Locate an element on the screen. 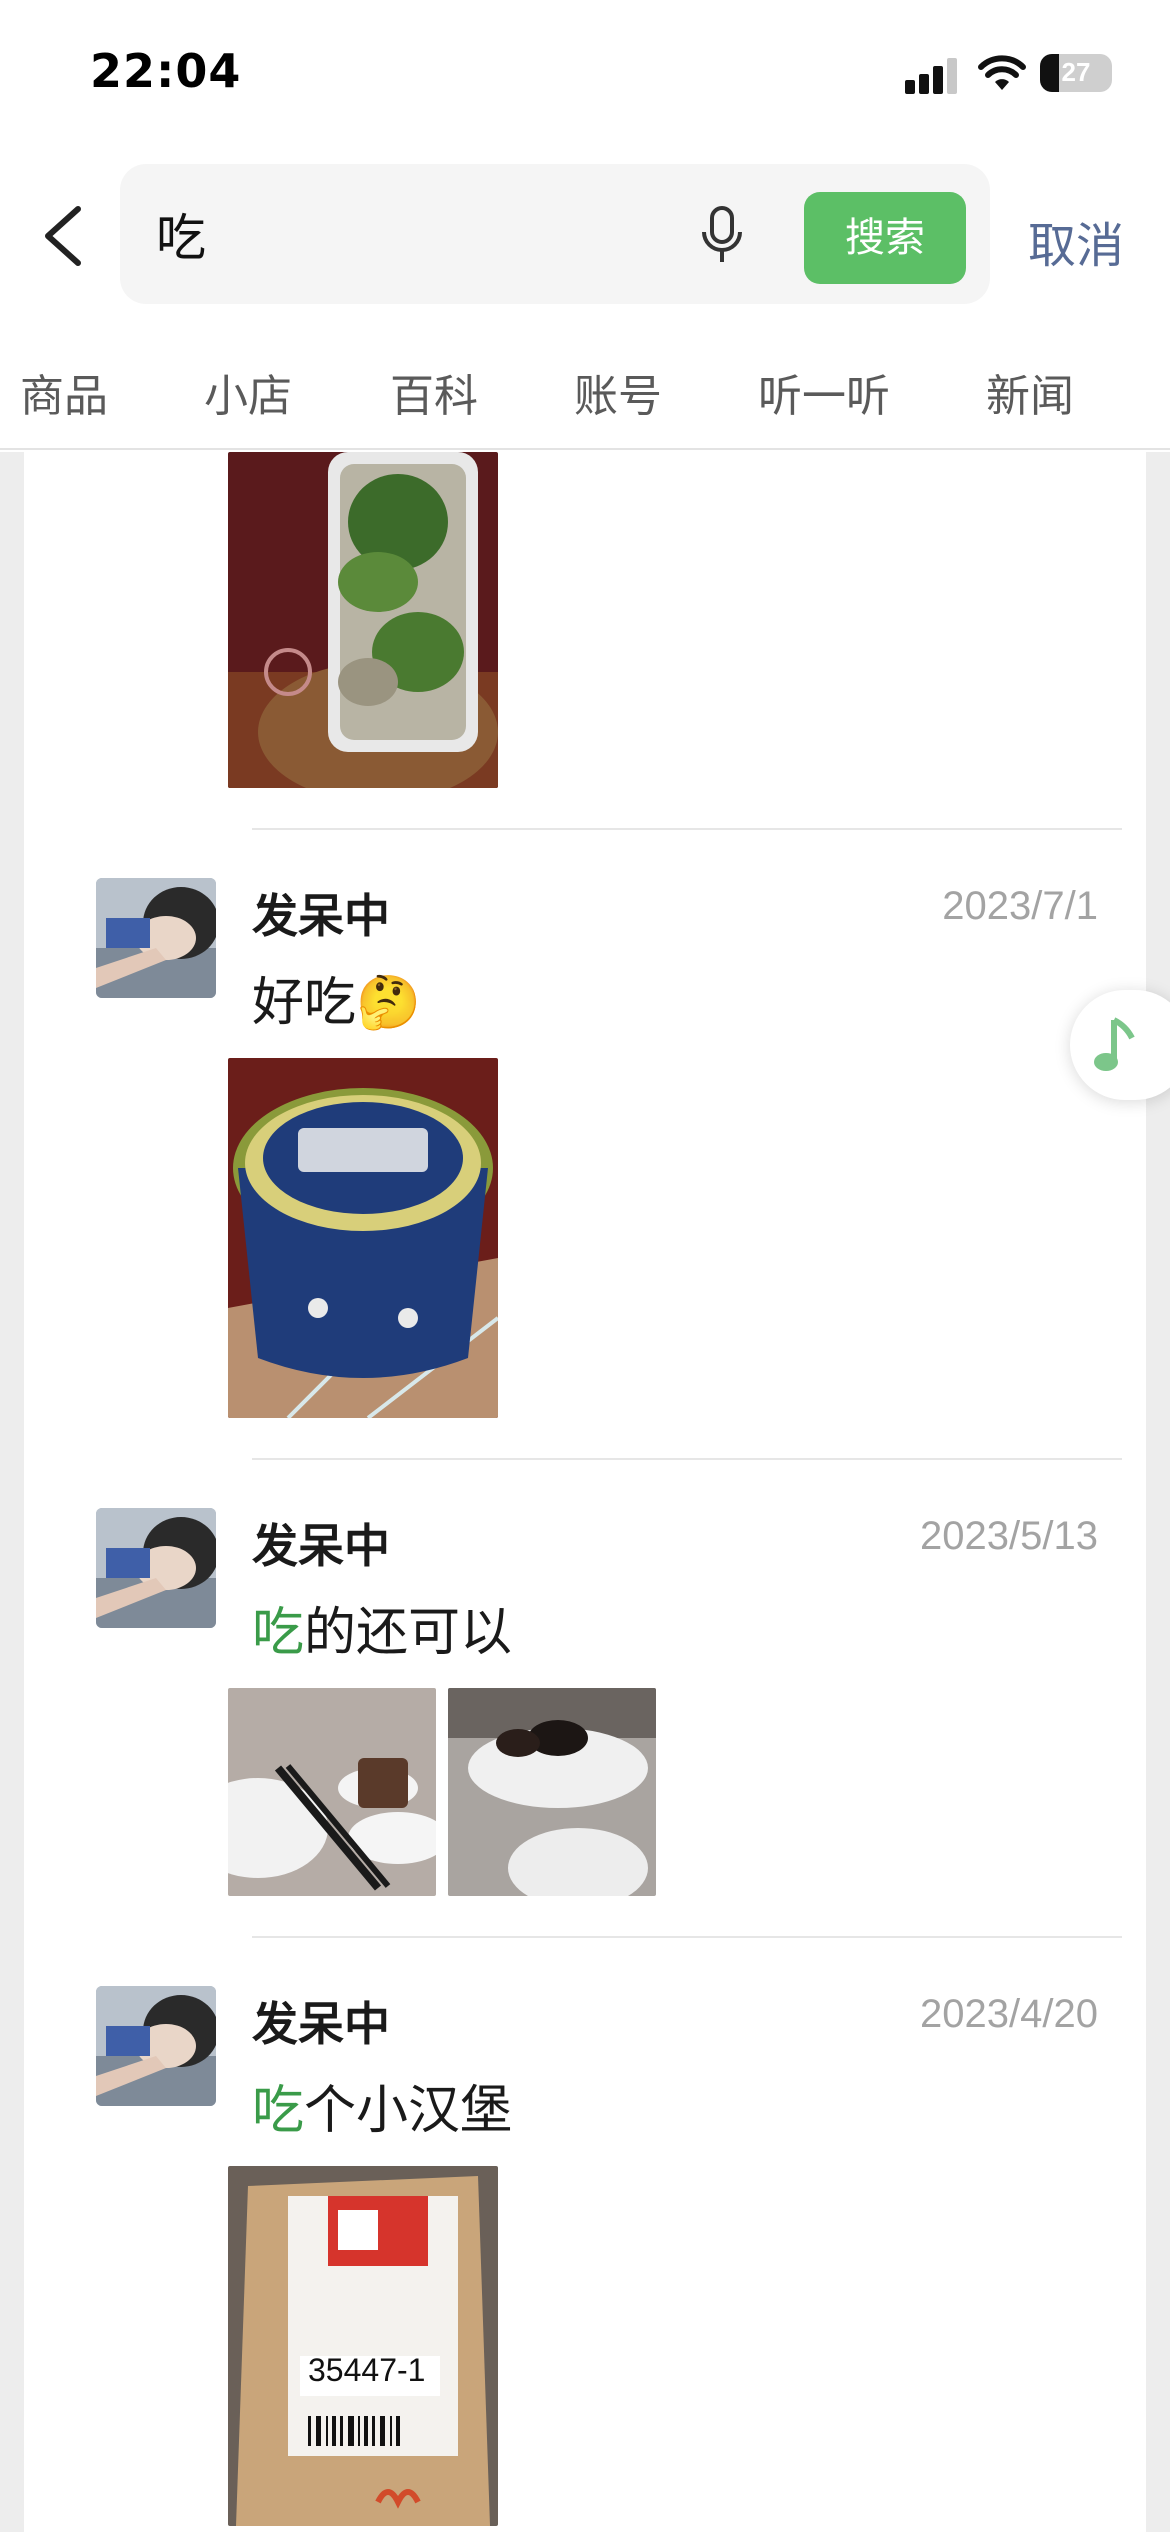 This screenshot has height=2532, width=1170. tab-accounts: 账号 is located at coordinates (618, 392).